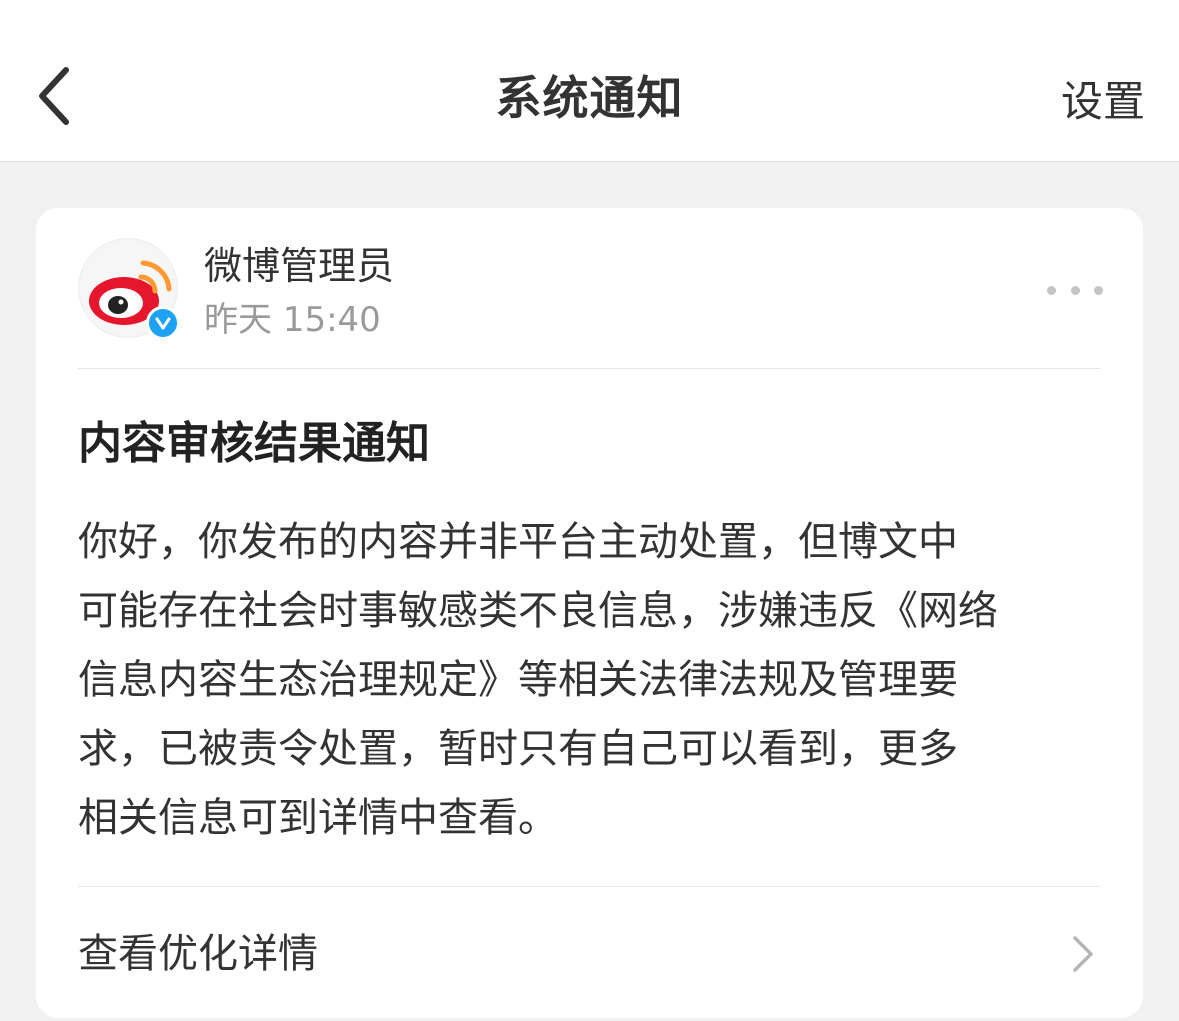  I want to click on view-details-label: 查看优化详情, so click(198, 954).